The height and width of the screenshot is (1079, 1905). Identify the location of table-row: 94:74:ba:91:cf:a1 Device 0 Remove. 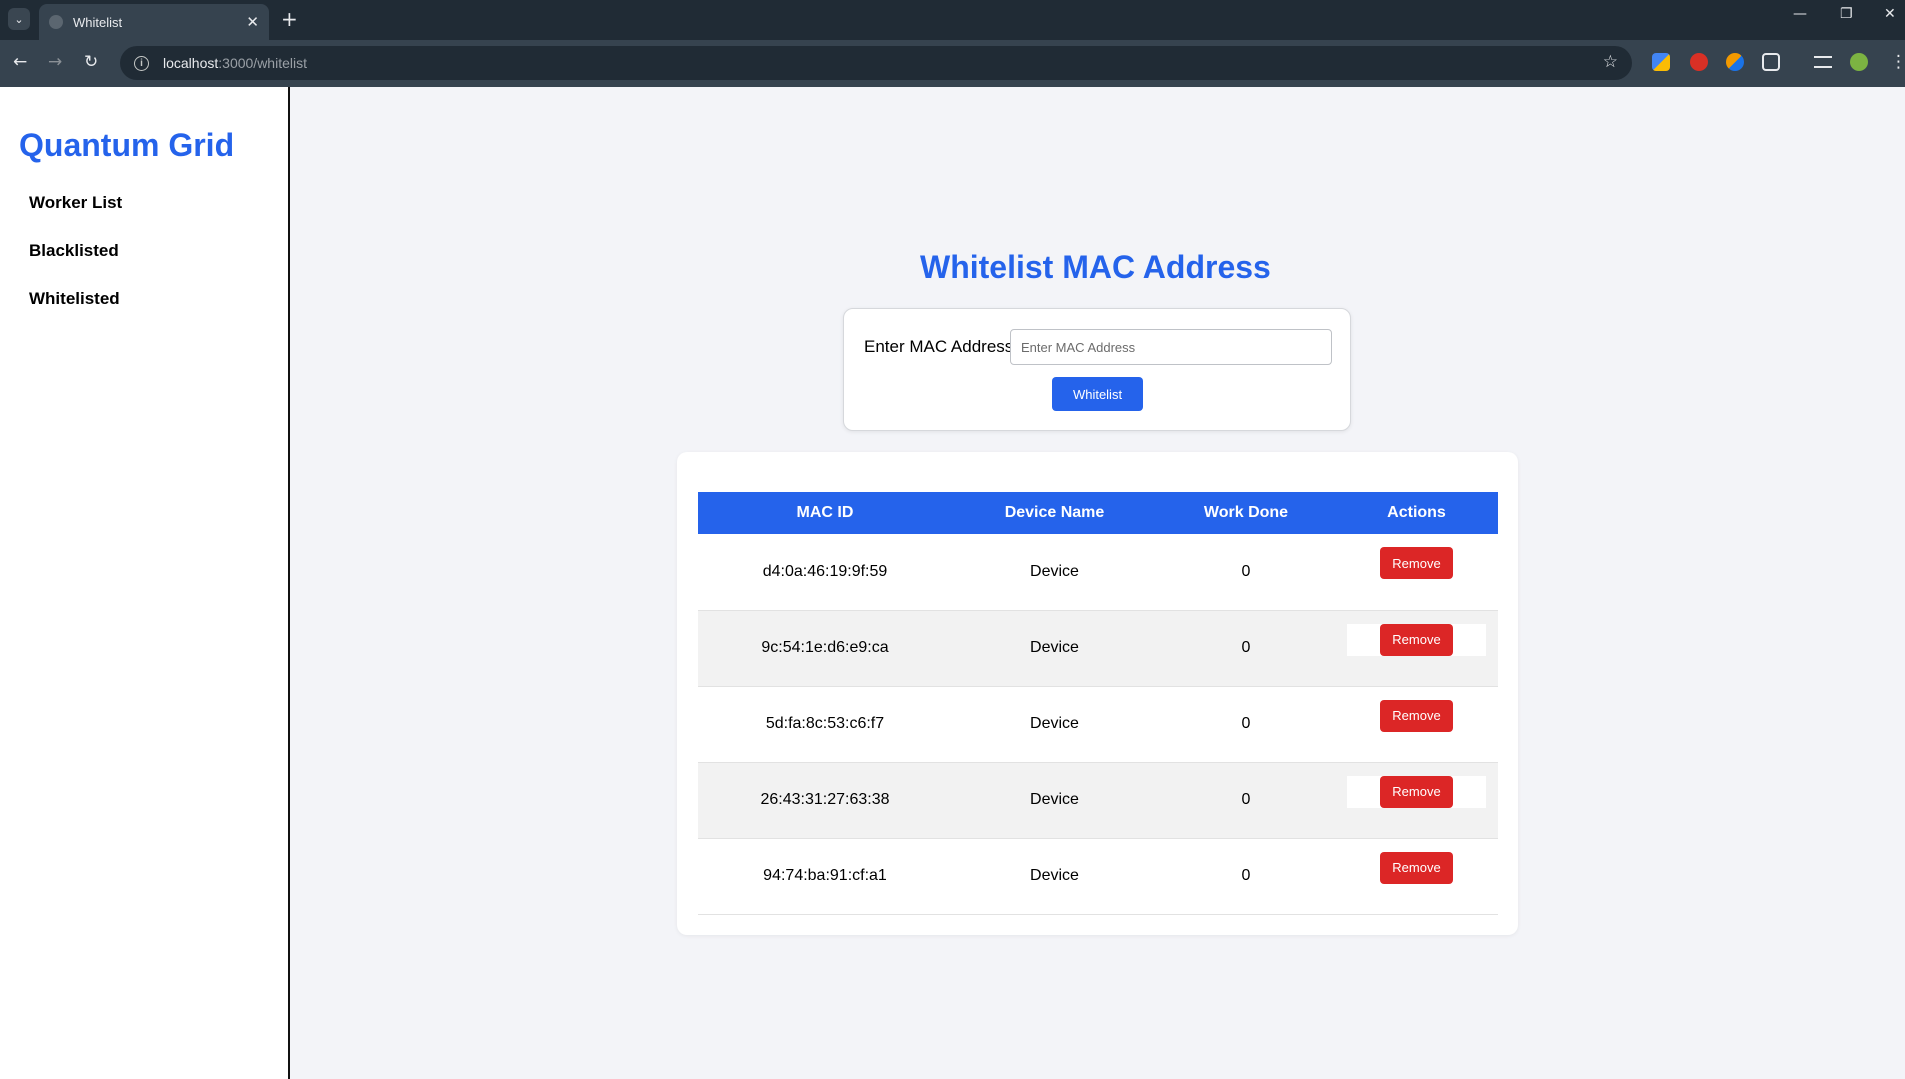
(1098, 876).